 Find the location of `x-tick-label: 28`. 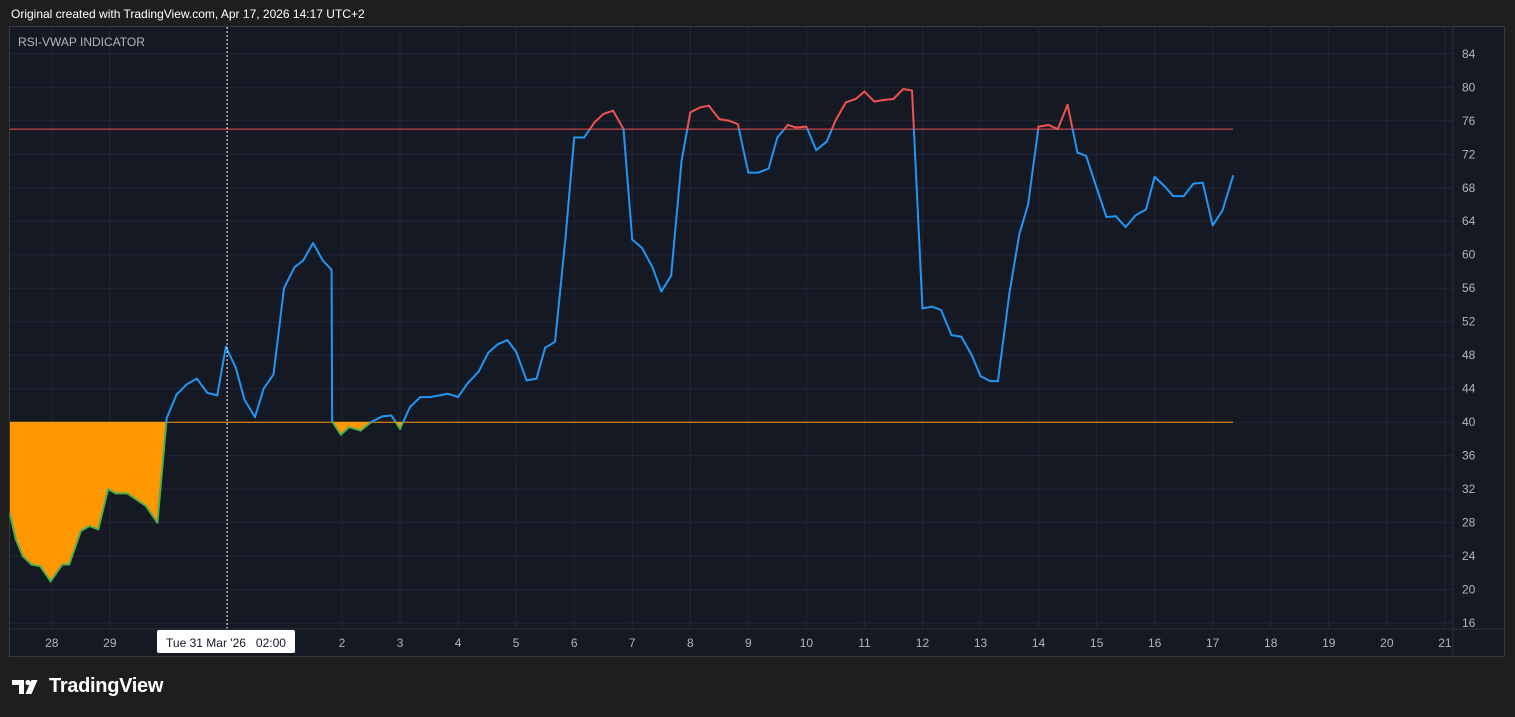

x-tick-label: 28 is located at coordinates (52, 643).